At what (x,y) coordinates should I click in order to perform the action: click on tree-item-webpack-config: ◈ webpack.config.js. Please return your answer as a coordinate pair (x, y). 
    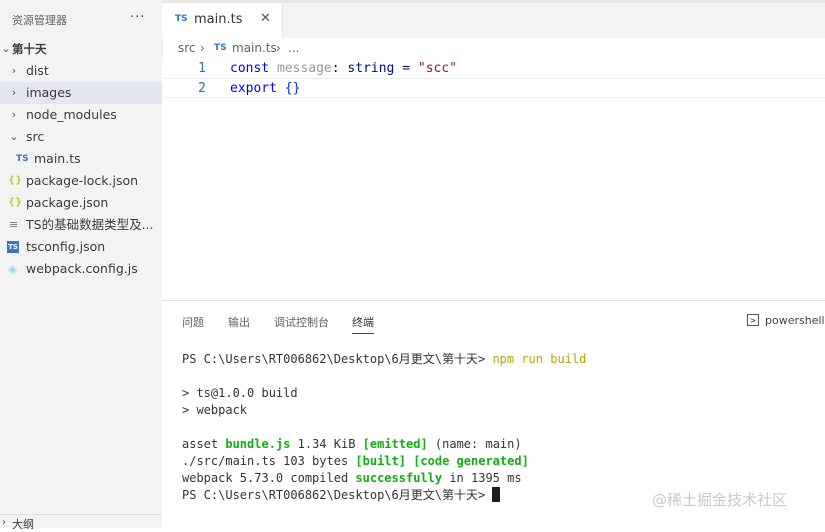
    Looking at the image, I should click on (81, 269).